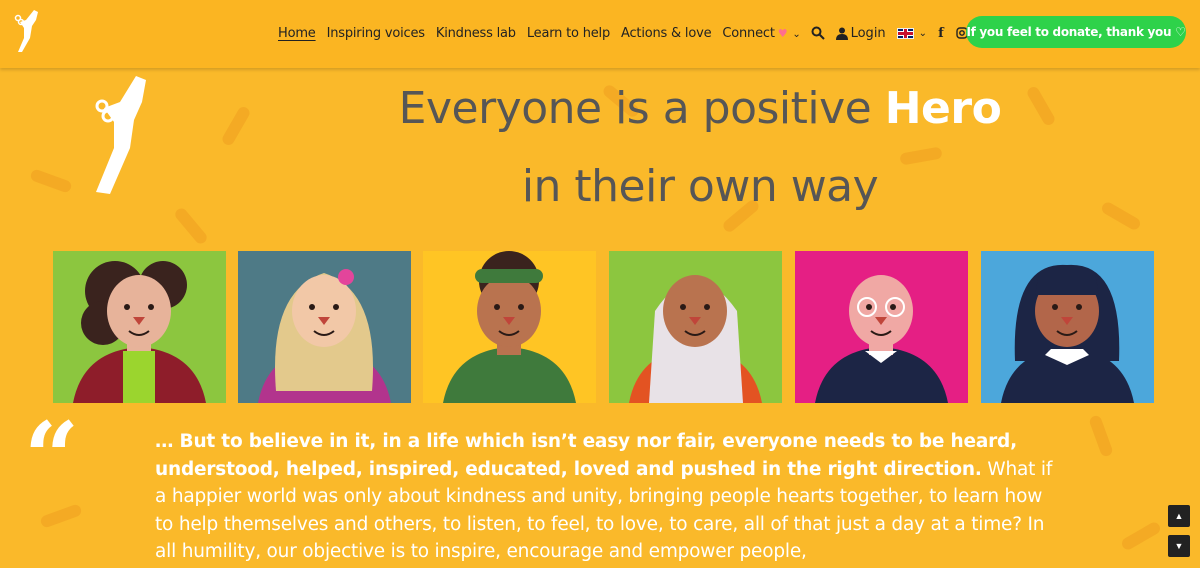 The height and width of the screenshot is (568, 1200). I want to click on portrait-man-headband-illustration, so click(509, 327).